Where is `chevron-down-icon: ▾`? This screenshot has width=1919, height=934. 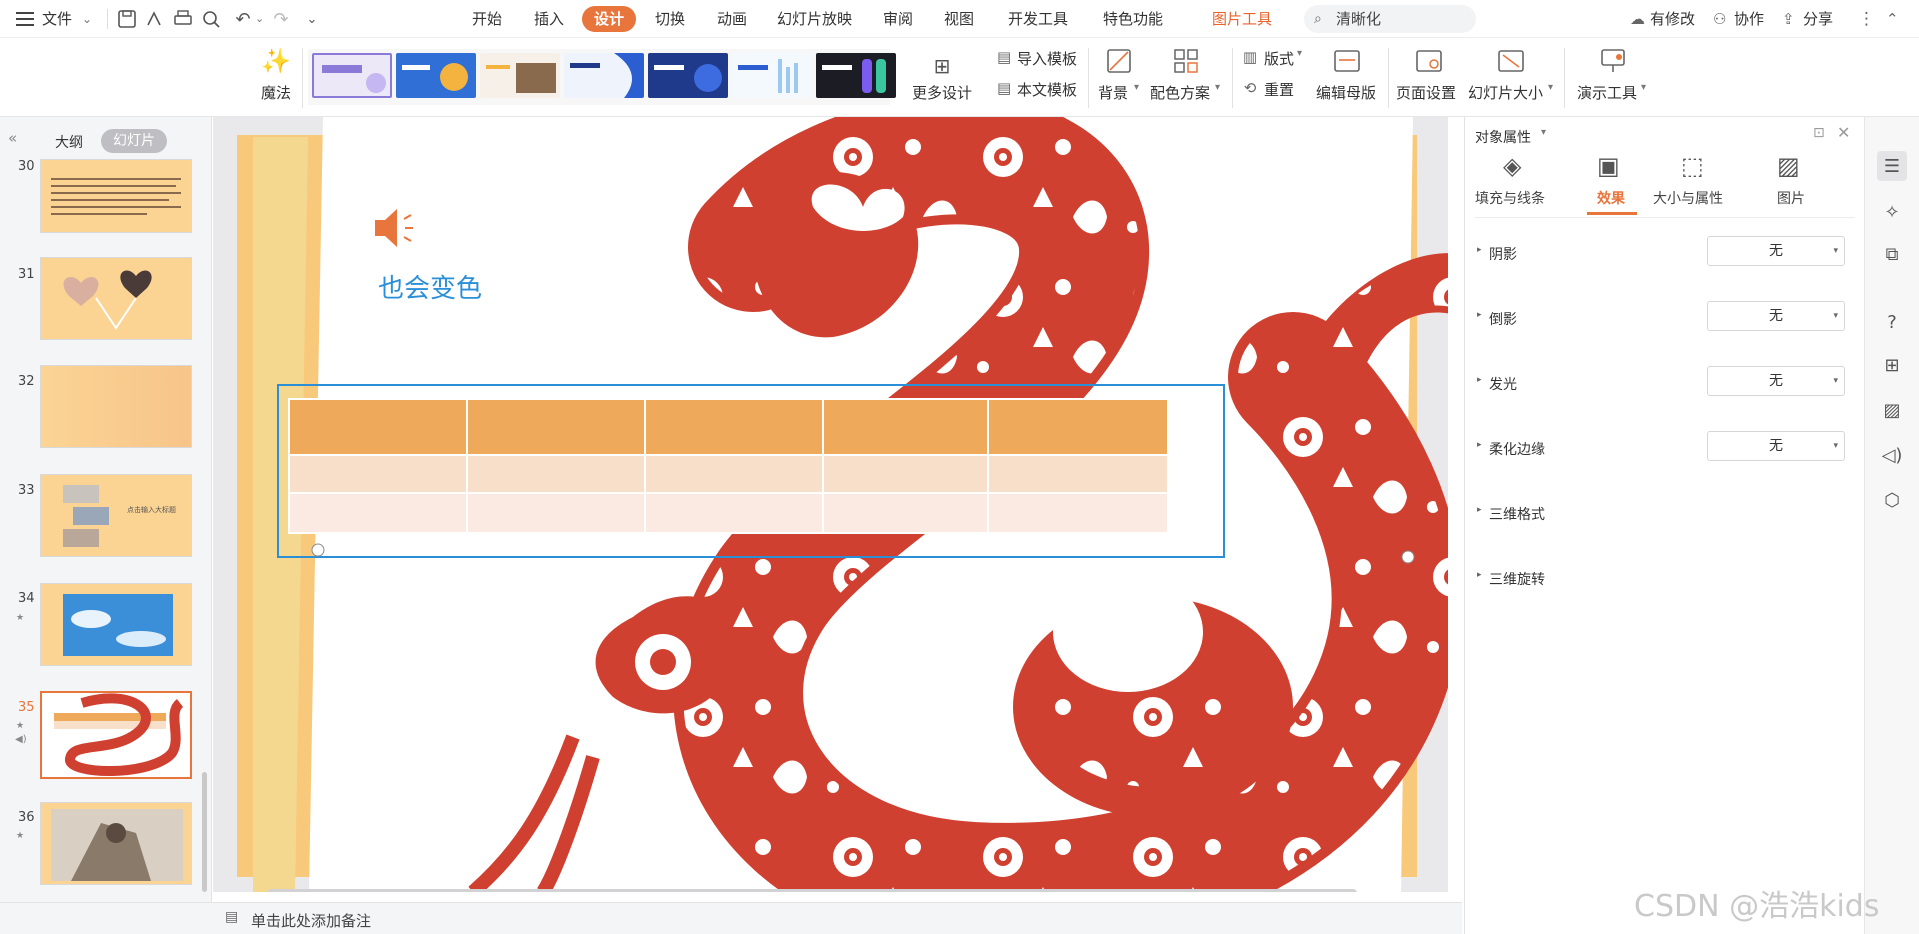 chevron-down-icon: ▾ is located at coordinates (1543, 132).